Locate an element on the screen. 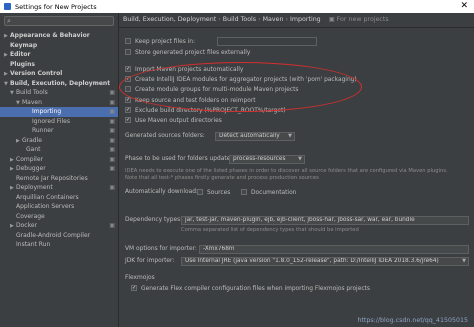  sidebar-item-label: Gant is located at coordinates (33, 149).